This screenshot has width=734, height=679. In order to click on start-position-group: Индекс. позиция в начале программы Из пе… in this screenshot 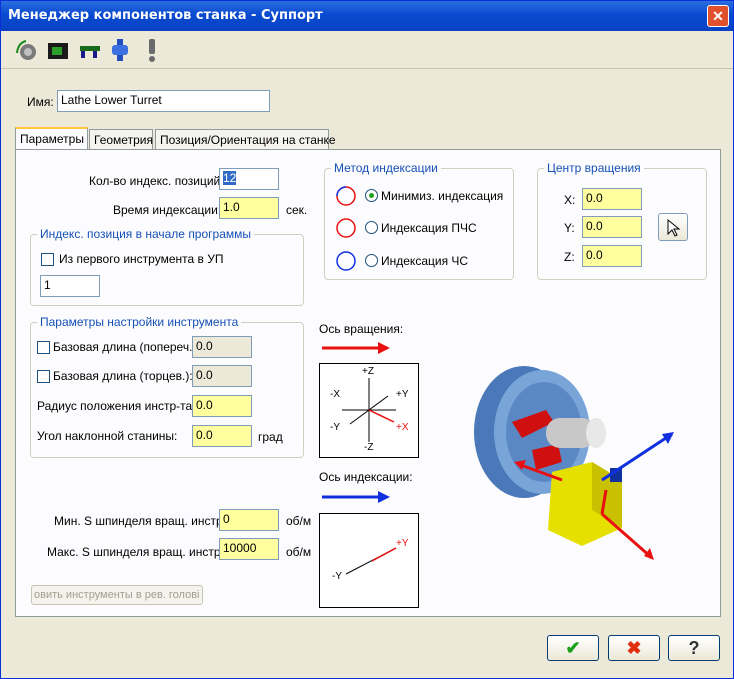, I will do `click(167, 266)`.